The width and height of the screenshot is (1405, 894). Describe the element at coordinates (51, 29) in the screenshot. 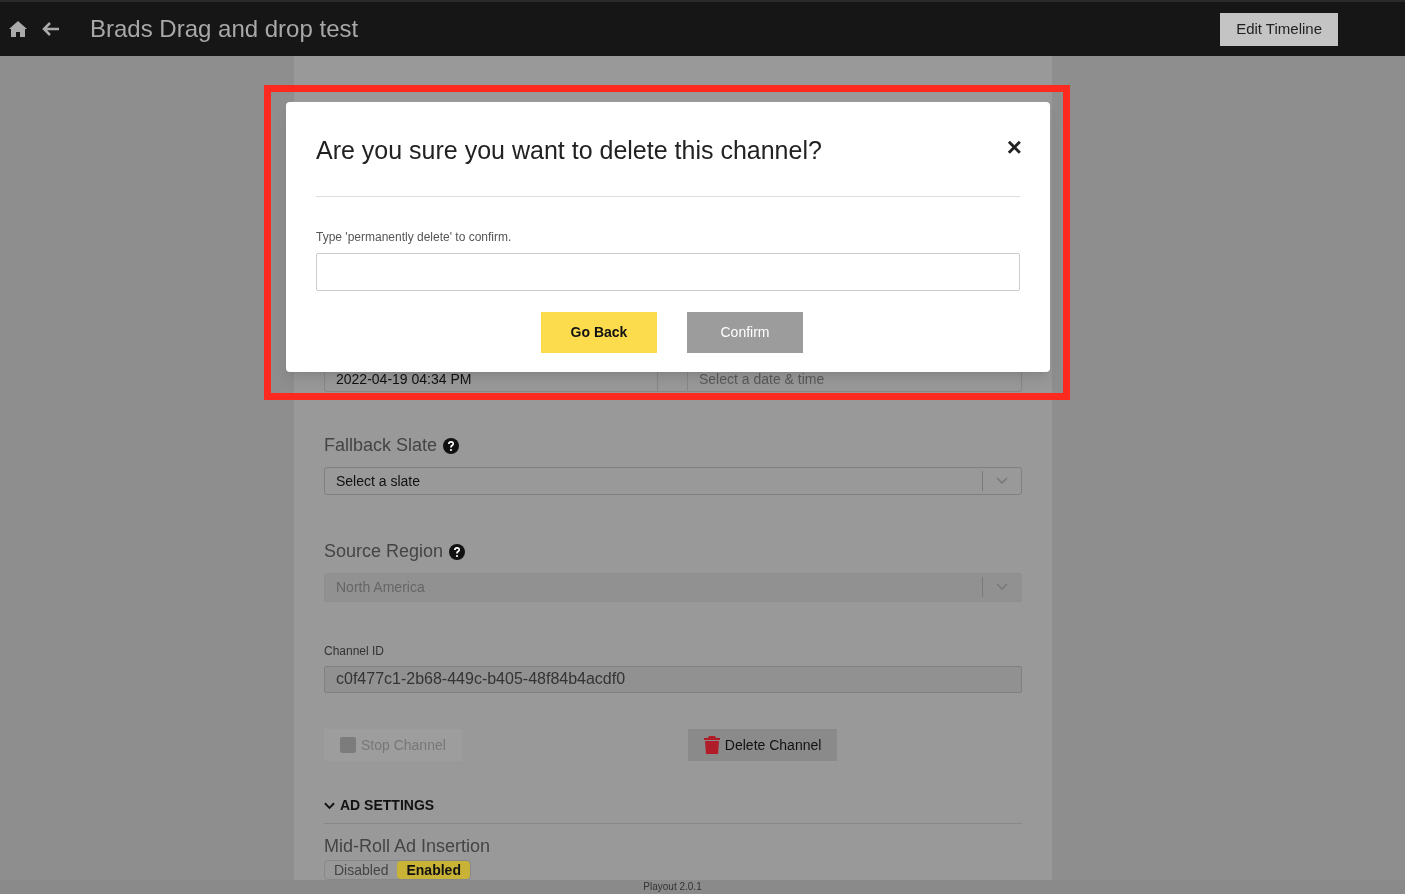

I see `back-arrow-icon` at that location.